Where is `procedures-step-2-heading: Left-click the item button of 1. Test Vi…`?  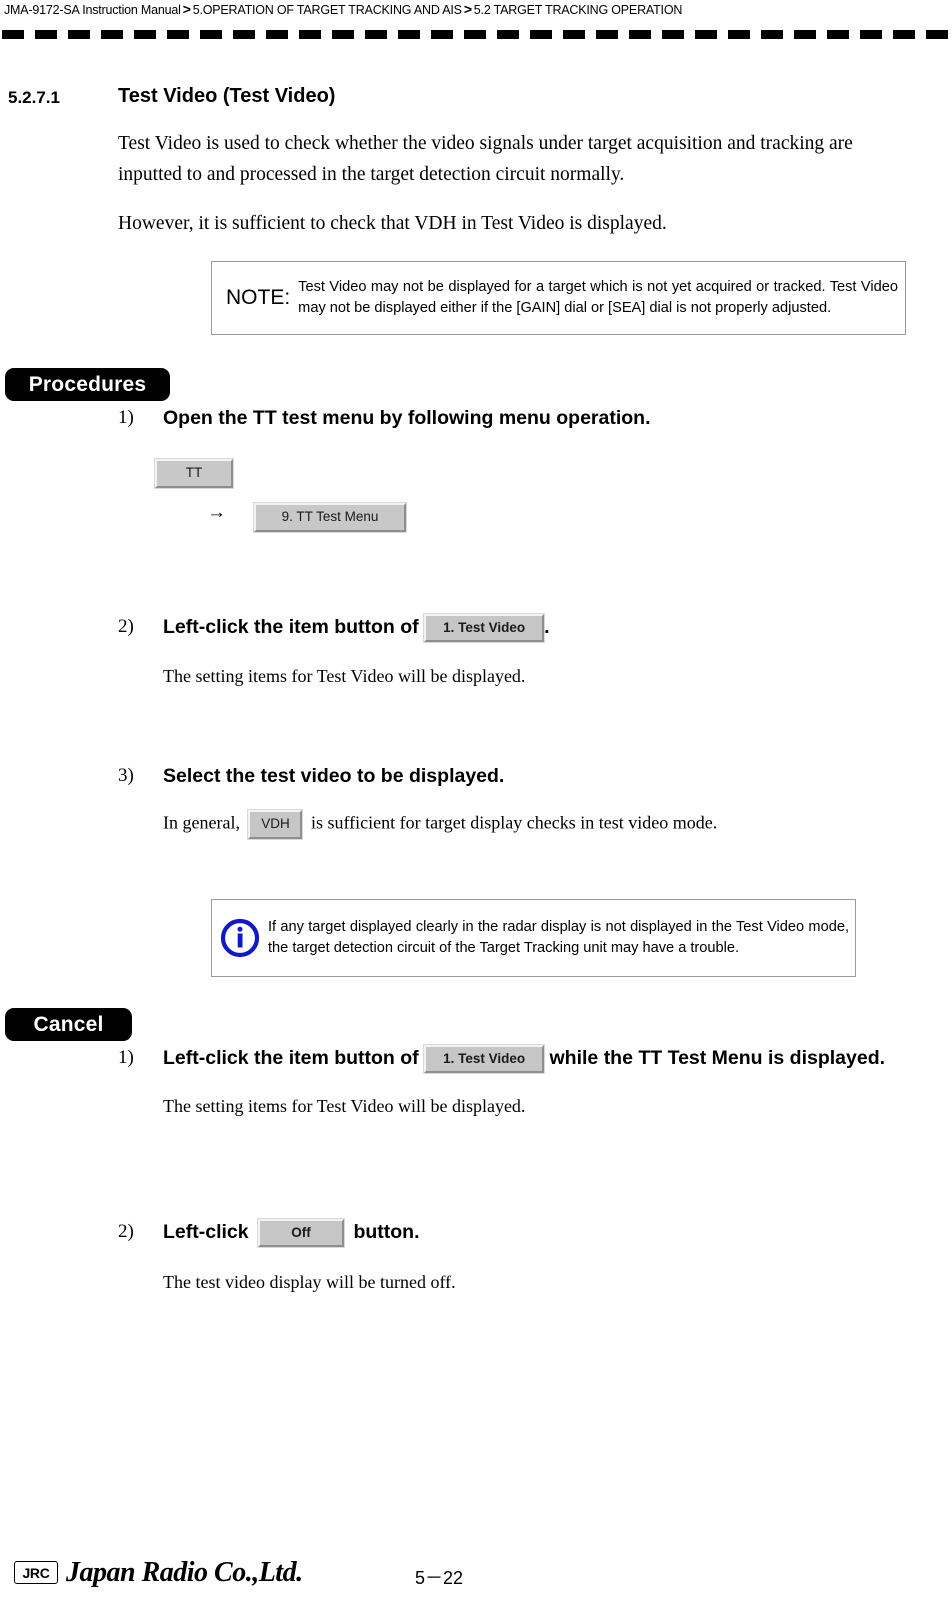
procedures-step-2-heading: Left-click the item button of 1. Test Vi… is located at coordinates (543, 628).